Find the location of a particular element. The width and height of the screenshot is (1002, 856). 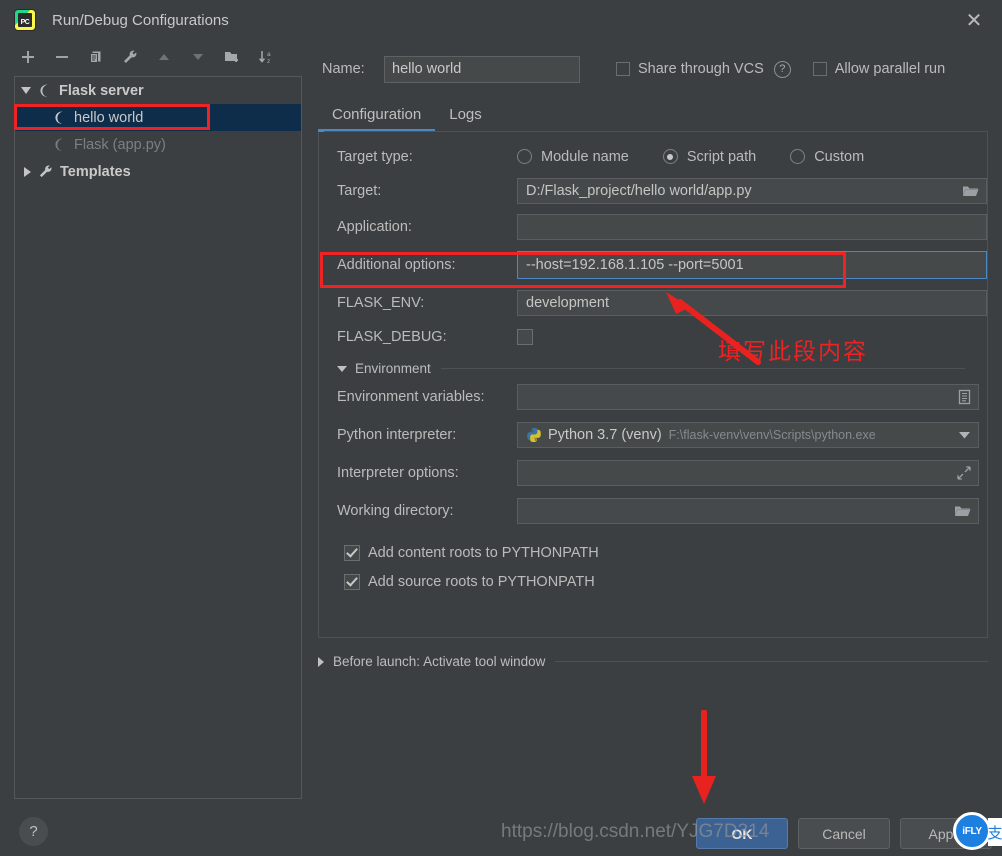

share-vcs-group: Share through VCS ? is located at coordinates (703, 69).